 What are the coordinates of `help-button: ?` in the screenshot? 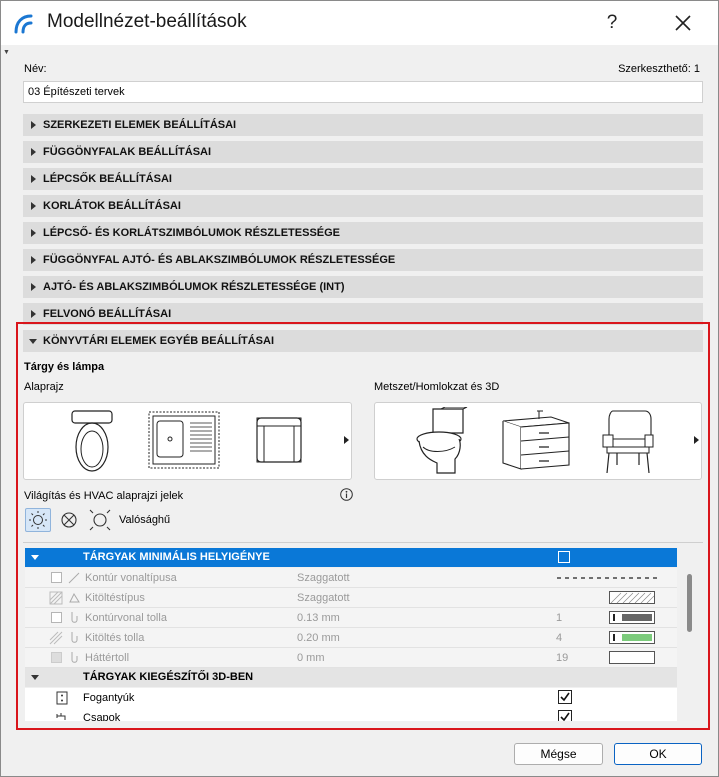 It's located at (612, 23).